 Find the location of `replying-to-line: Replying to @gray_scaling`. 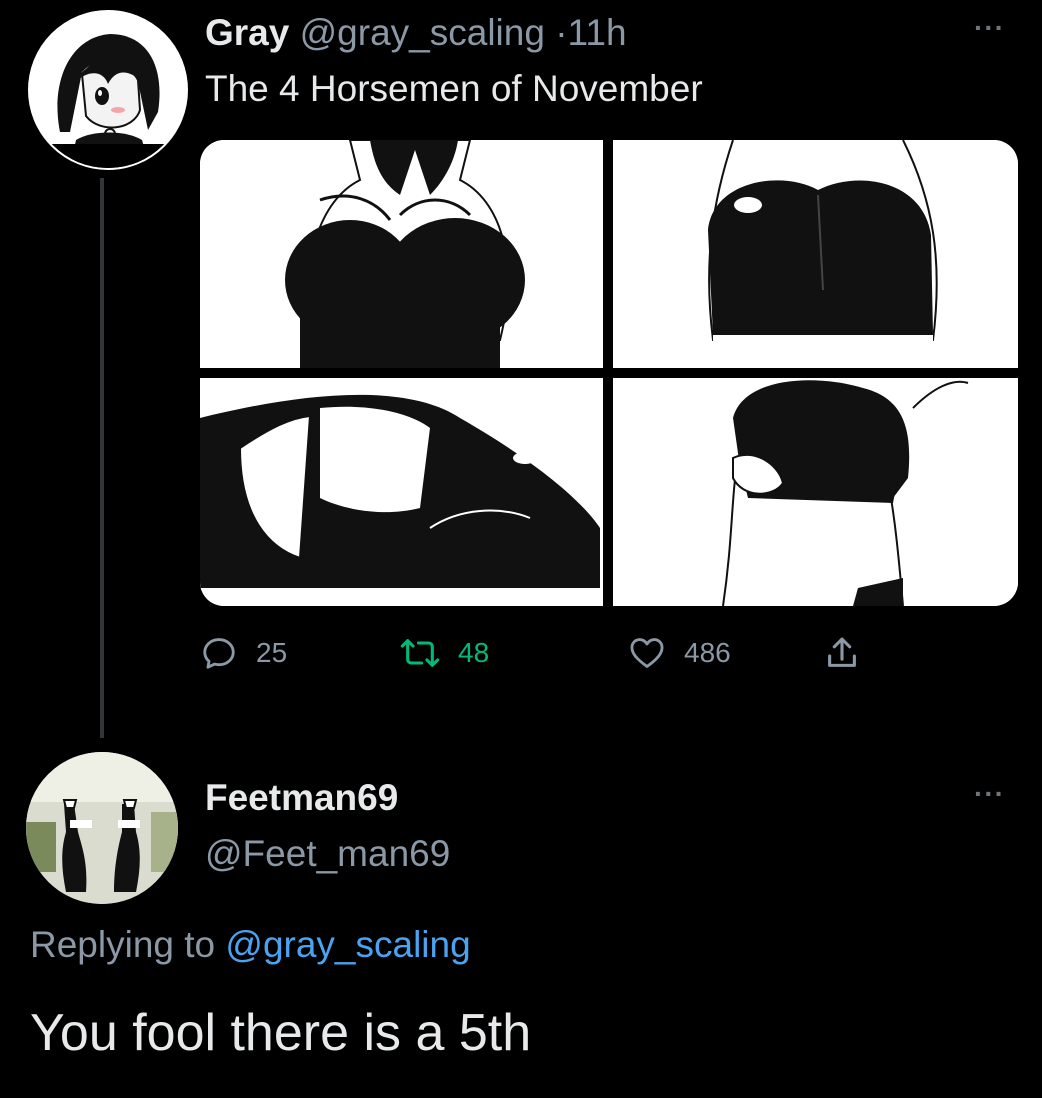

replying-to-line: Replying to @gray_scaling is located at coordinates (250, 945).